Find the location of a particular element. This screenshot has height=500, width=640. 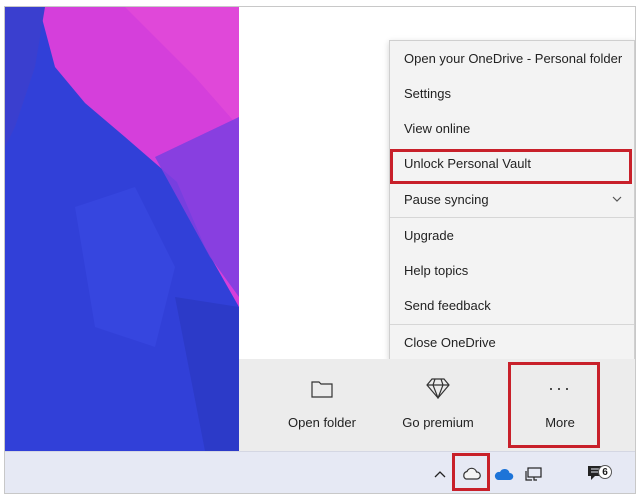

menu-item-settings: Settings is located at coordinates (512, 93).